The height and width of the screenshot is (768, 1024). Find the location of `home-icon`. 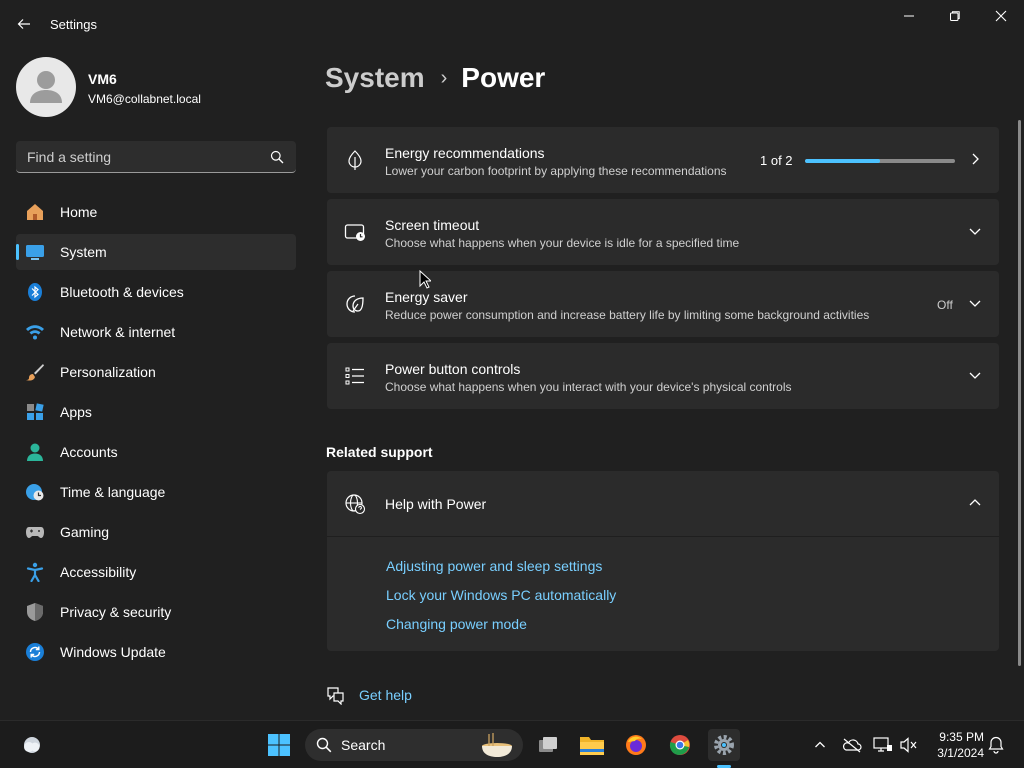

home-icon is located at coordinates (35, 212).